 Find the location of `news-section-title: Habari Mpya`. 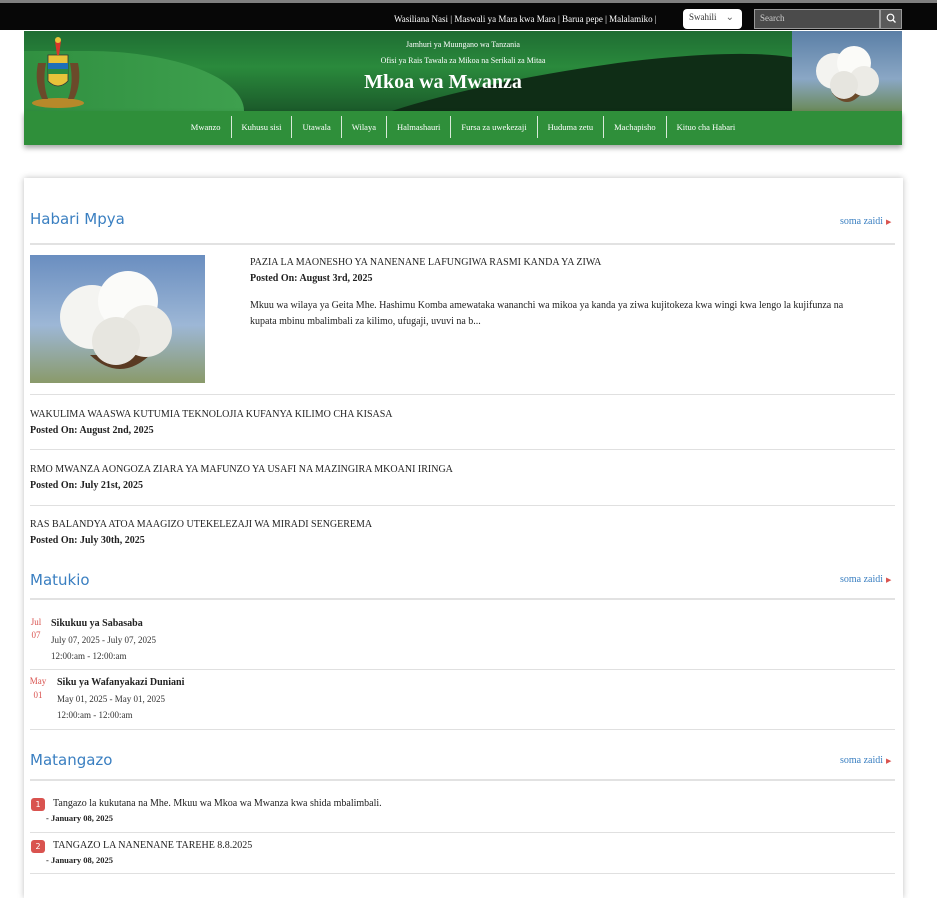

news-section-title: Habari Mpya is located at coordinates (77, 219).